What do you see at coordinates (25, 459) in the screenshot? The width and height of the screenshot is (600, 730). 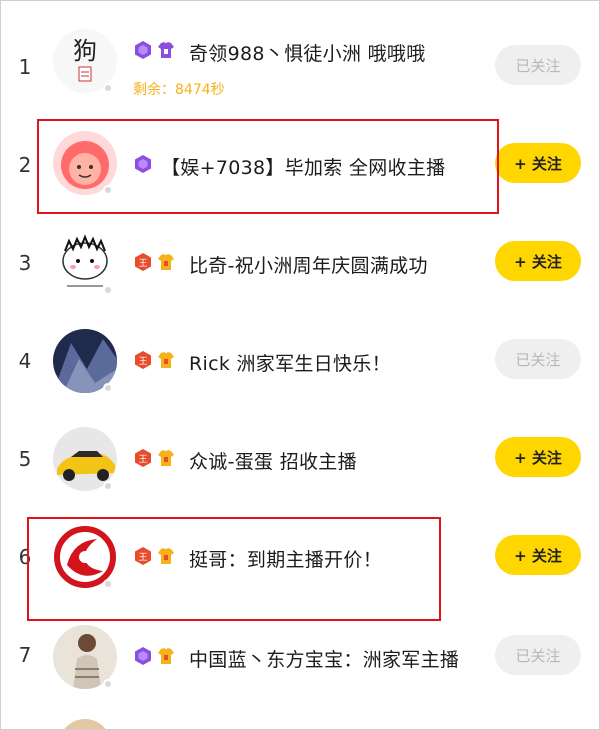 I see `rank-number: 5` at bounding box center [25, 459].